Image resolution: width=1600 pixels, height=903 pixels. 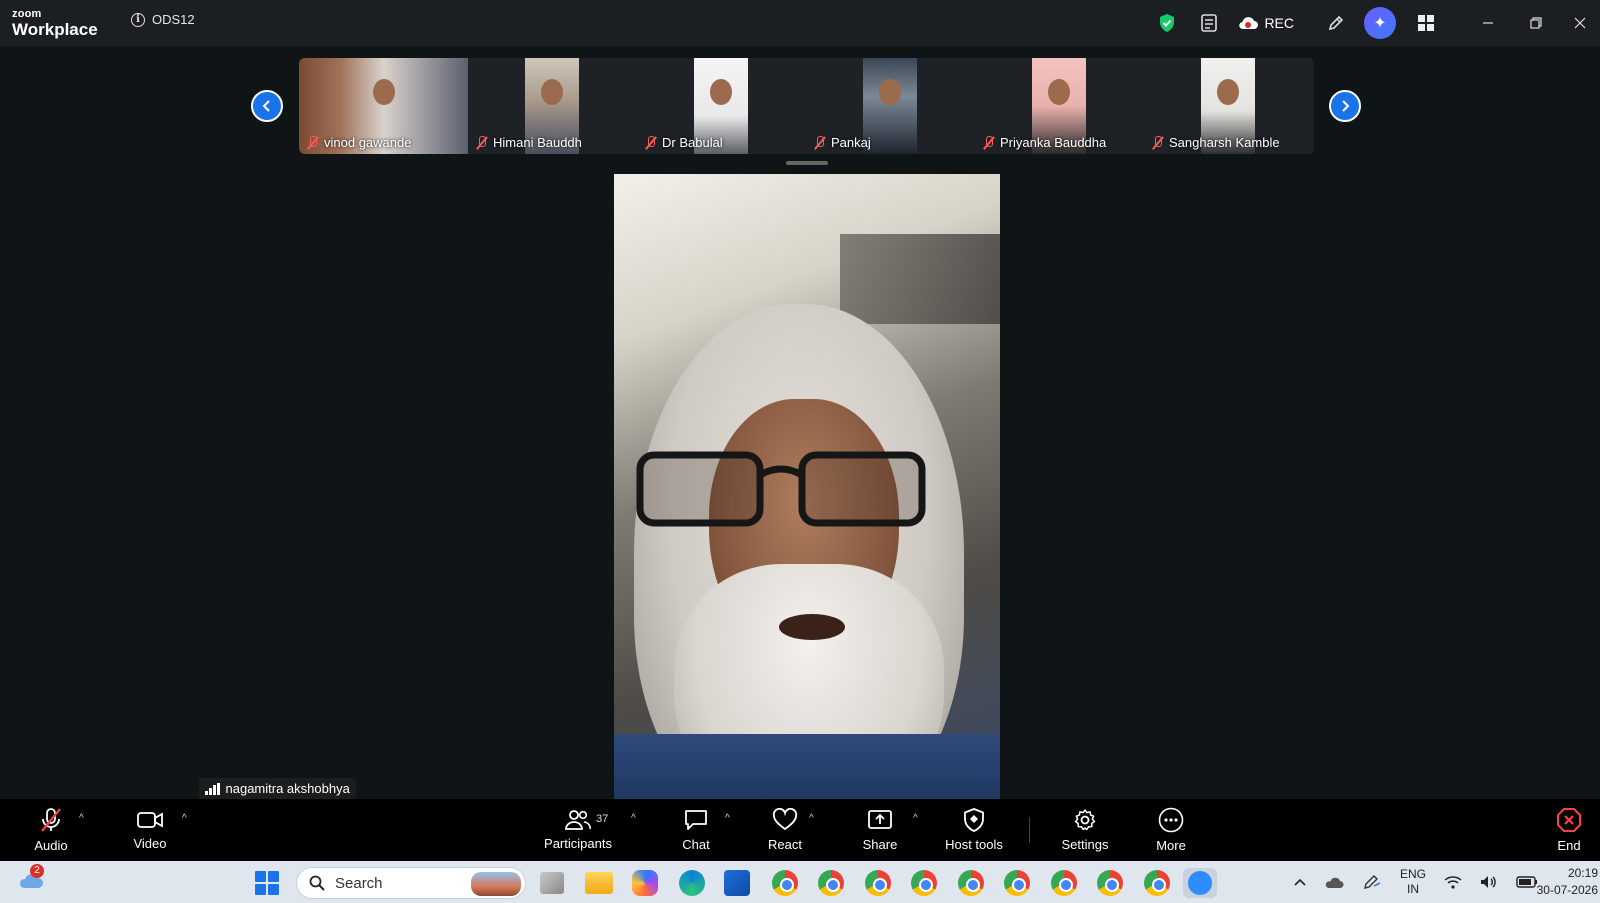 What do you see at coordinates (1413, 882) in the screenshot?
I see `language-indicator: ENG IN` at bounding box center [1413, 882].